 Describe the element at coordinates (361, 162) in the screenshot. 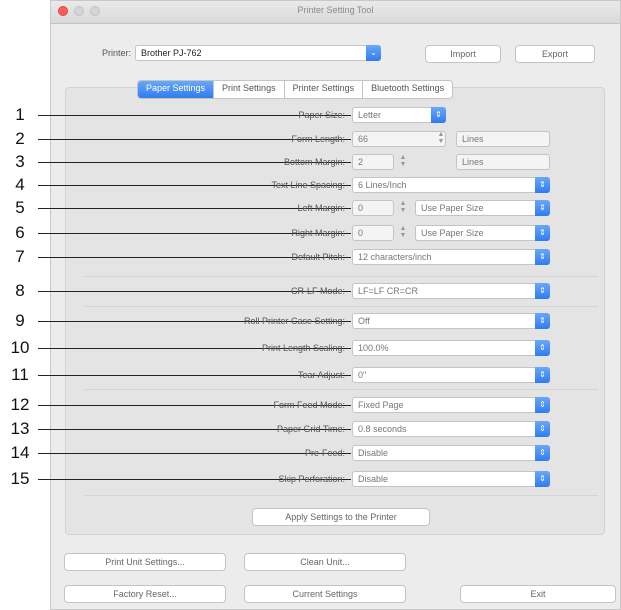

I see `bottom-margin-value: 2` at that location.